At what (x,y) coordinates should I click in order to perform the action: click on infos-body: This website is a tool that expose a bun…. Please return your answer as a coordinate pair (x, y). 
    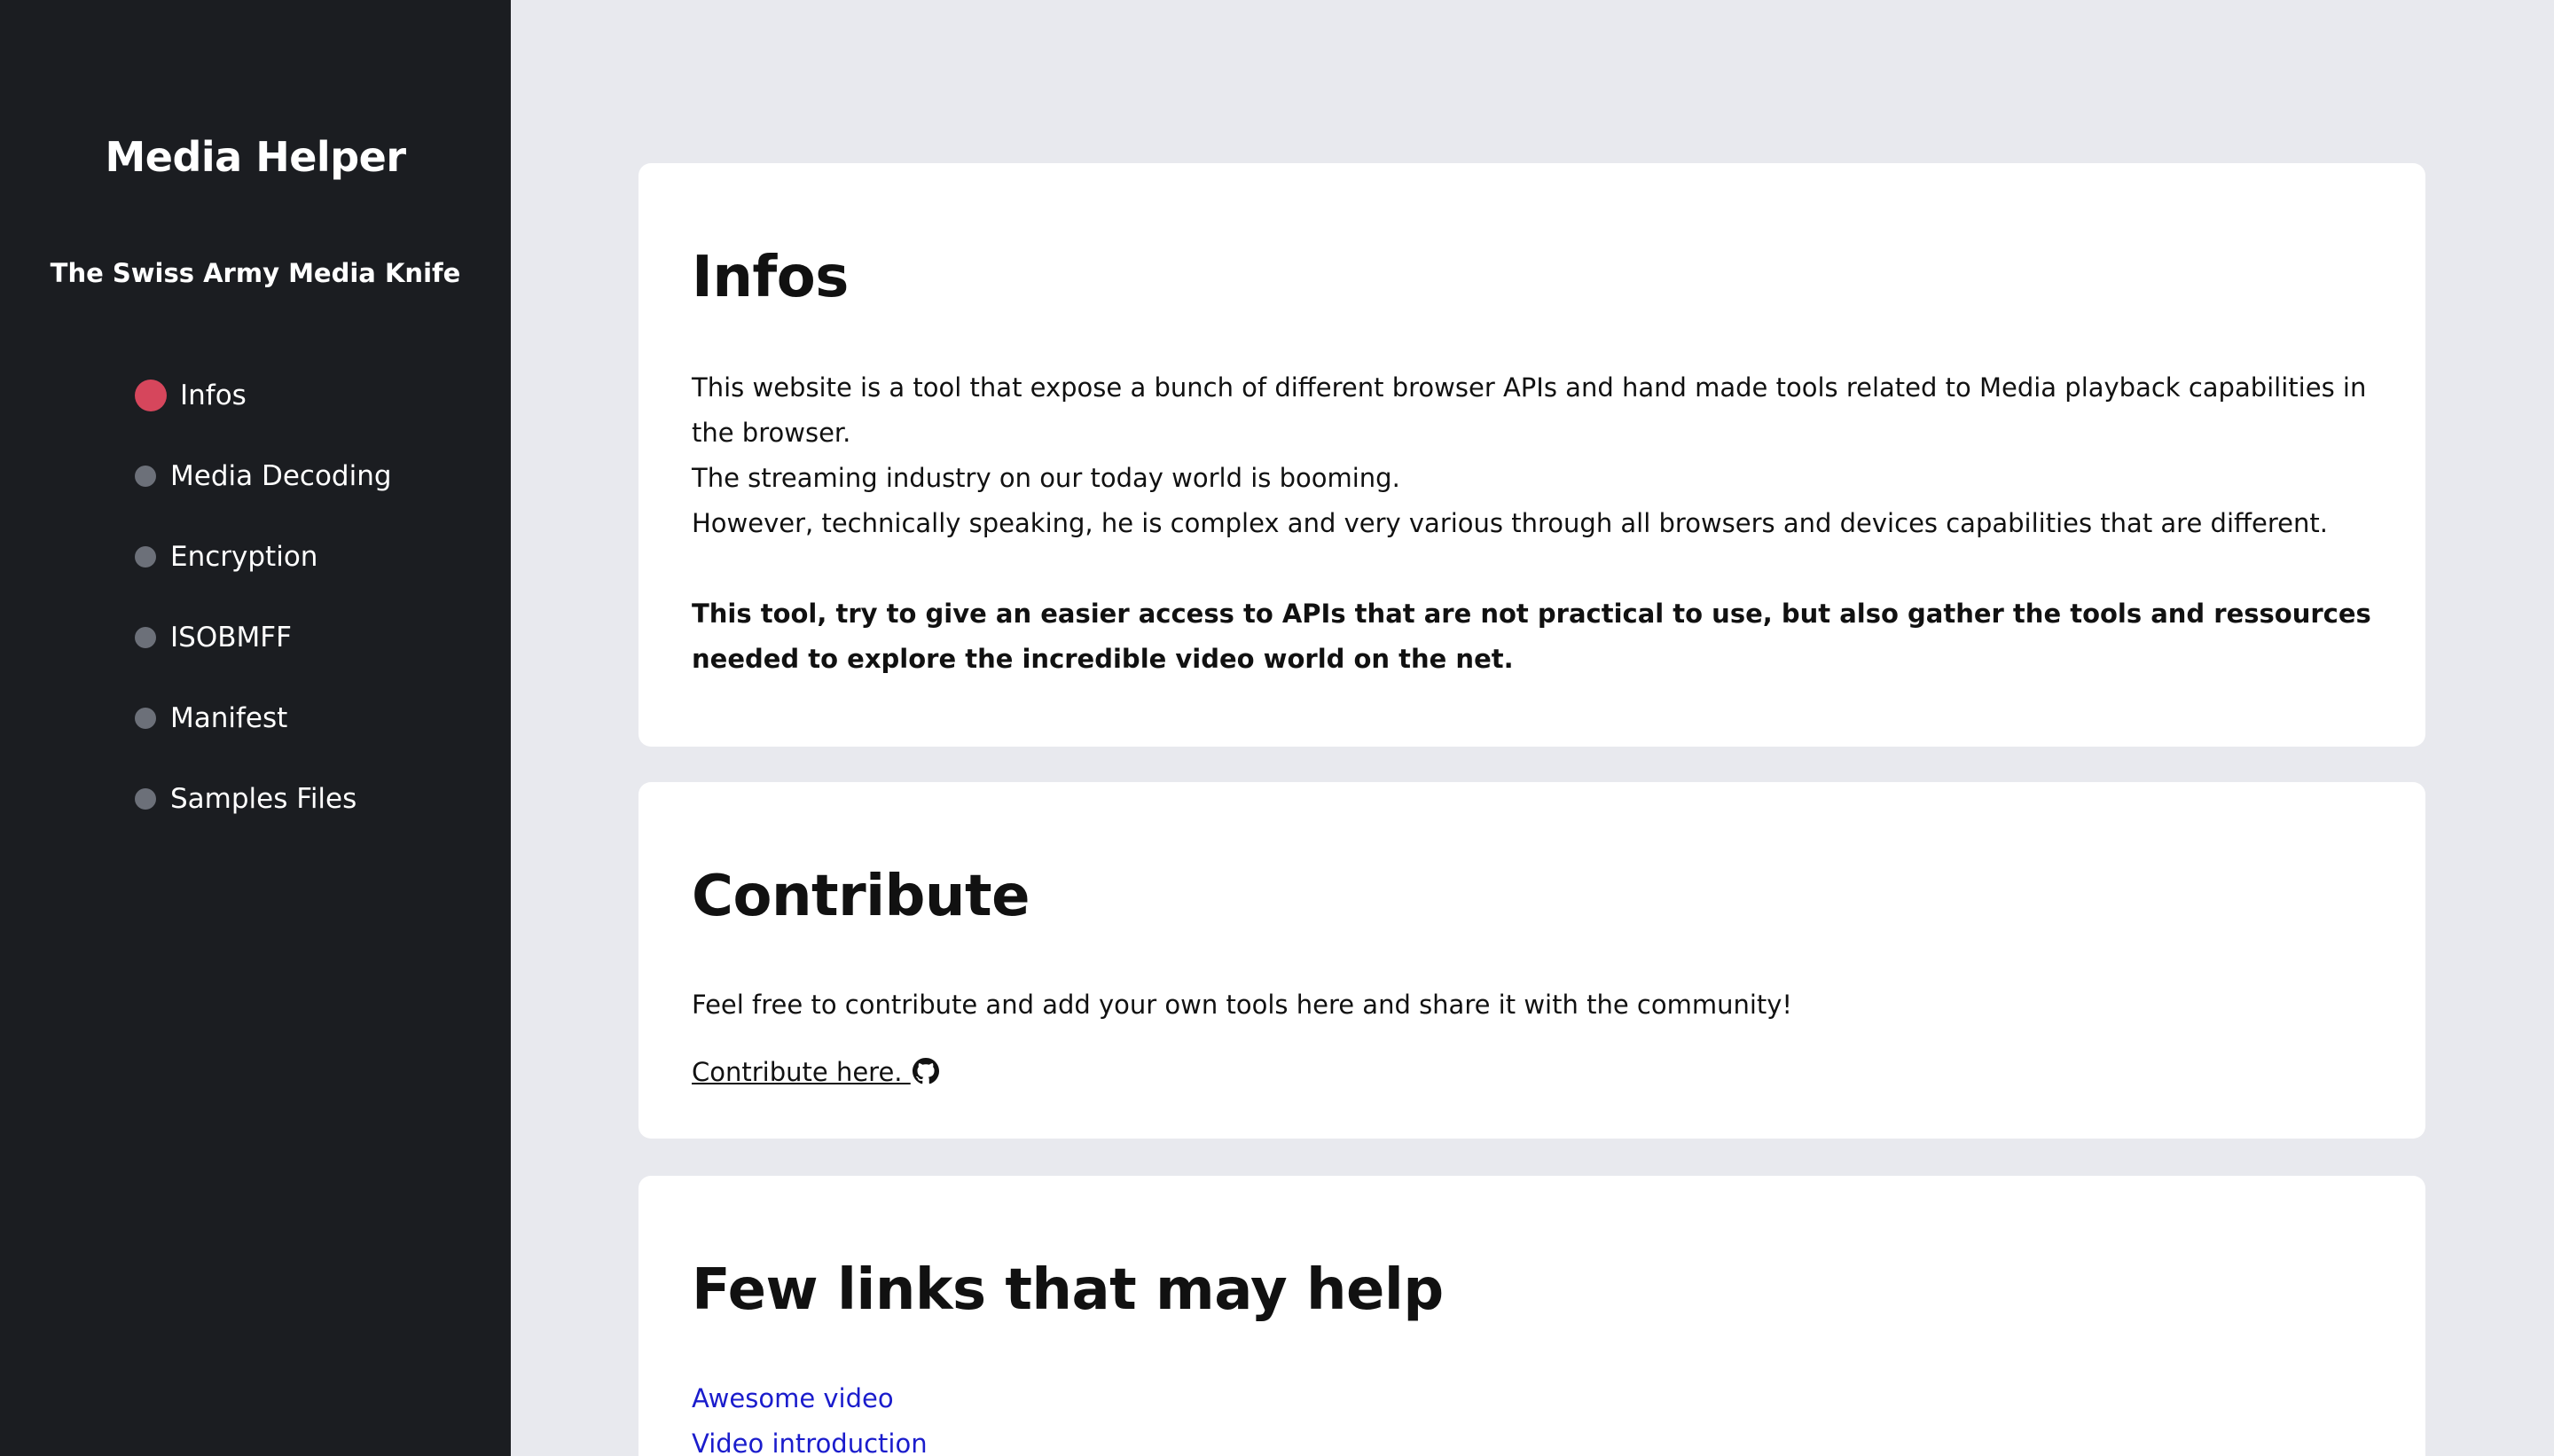
    Looking at the image, I should click on (1532, 523).